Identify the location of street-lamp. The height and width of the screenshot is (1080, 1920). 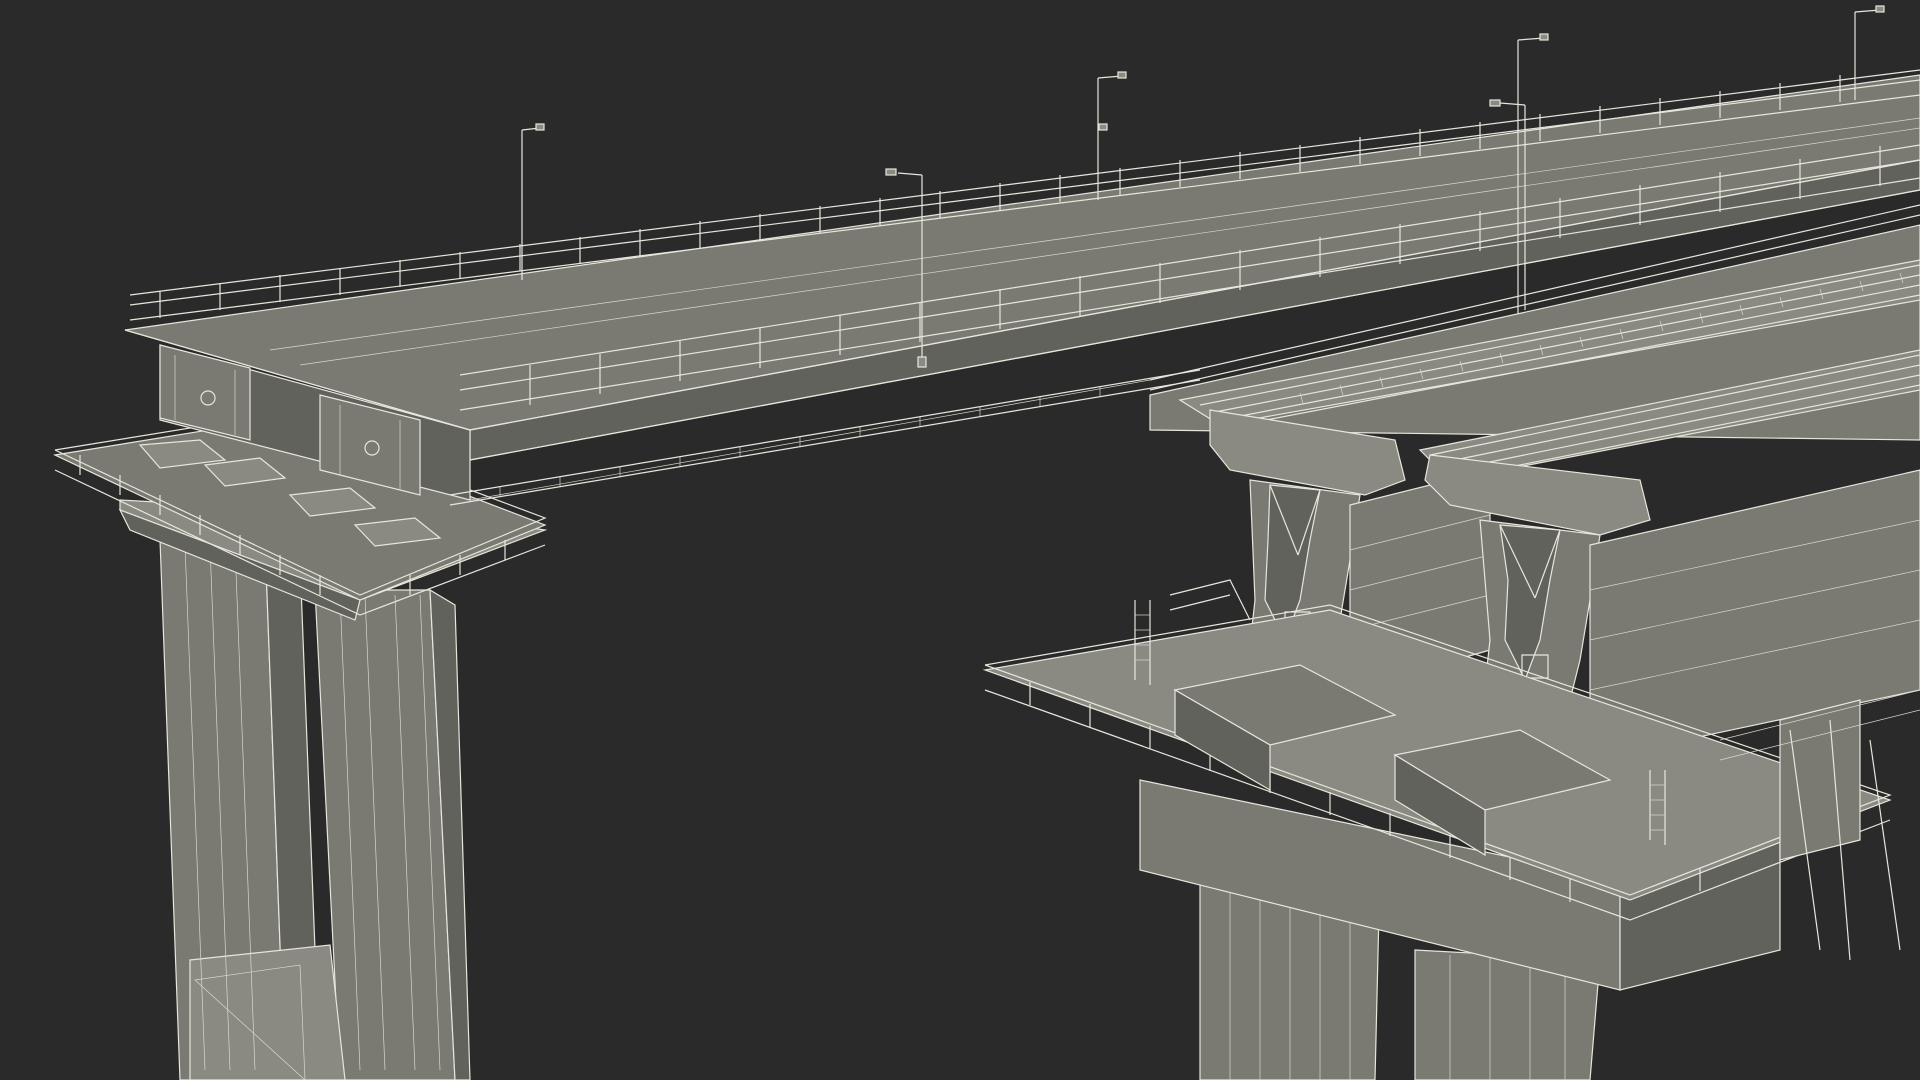
(533, 201).